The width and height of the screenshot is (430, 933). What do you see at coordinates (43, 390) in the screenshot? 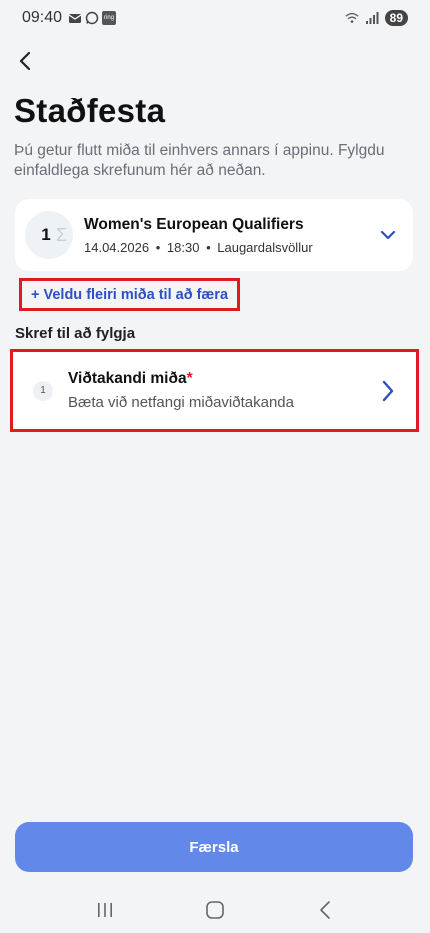
I see `step-number: 1` at bounding box center [43, 390].